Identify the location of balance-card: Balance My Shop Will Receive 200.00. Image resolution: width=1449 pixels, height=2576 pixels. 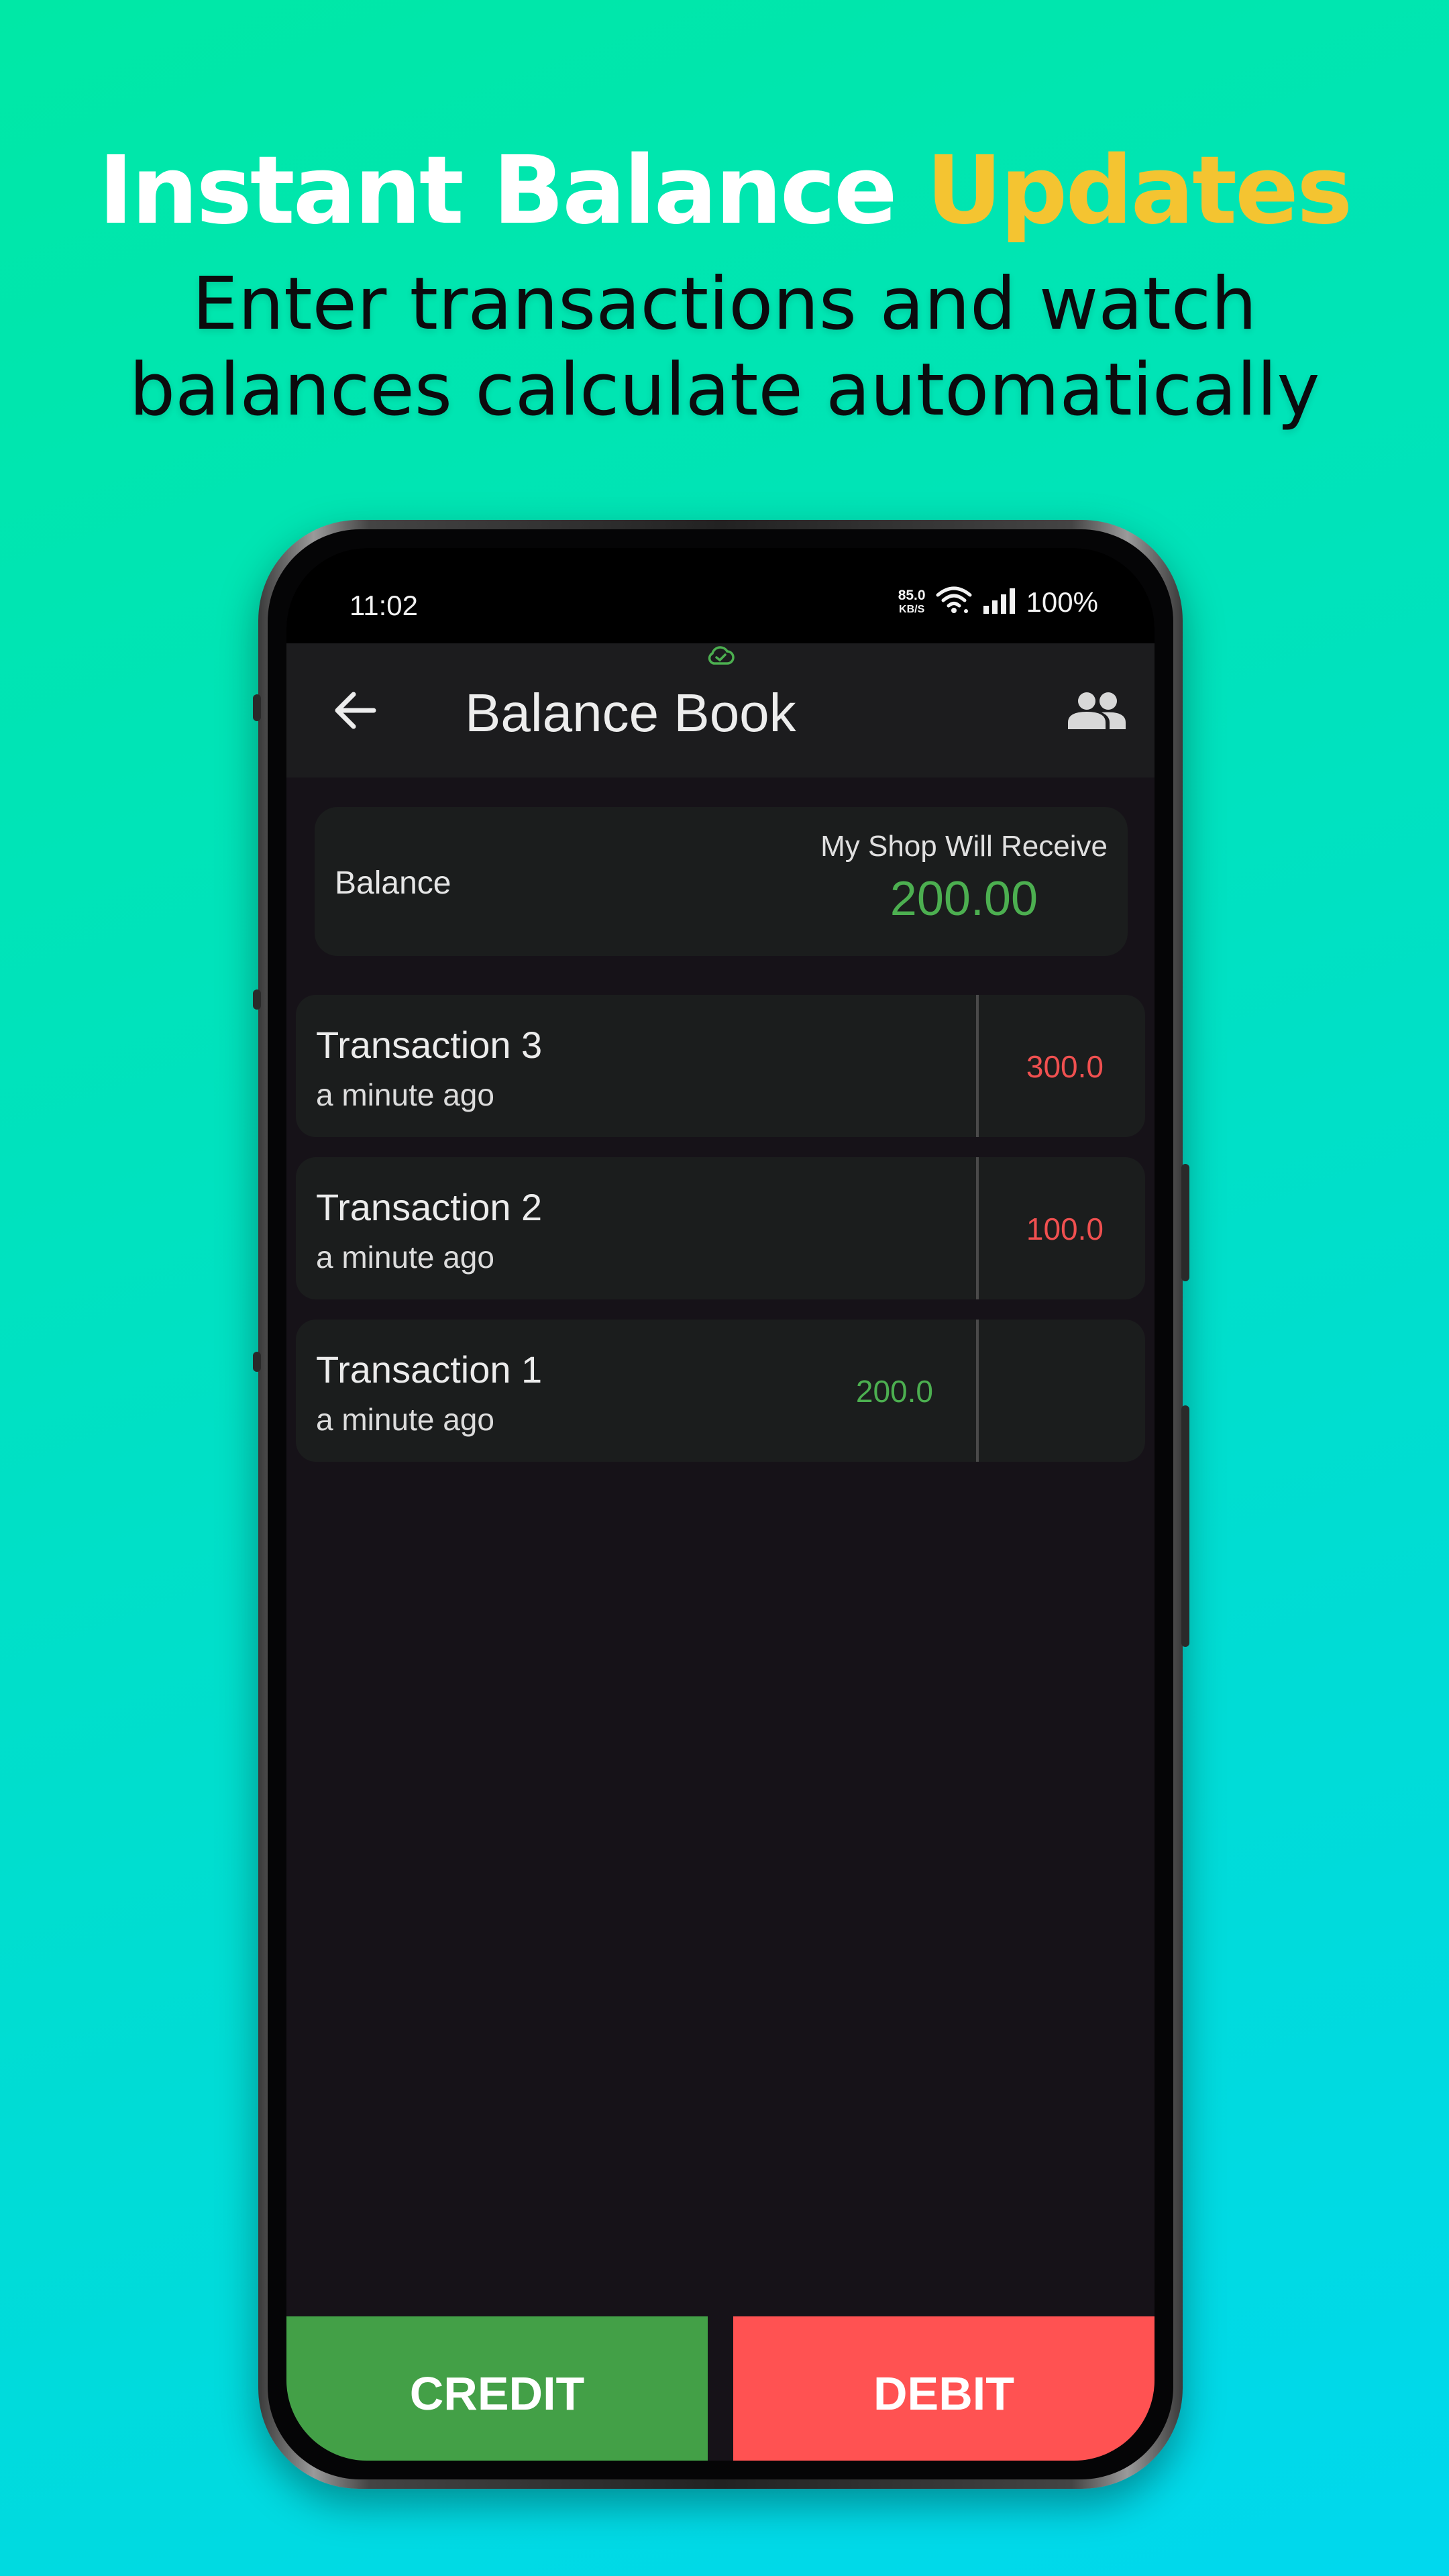
(721, 881).